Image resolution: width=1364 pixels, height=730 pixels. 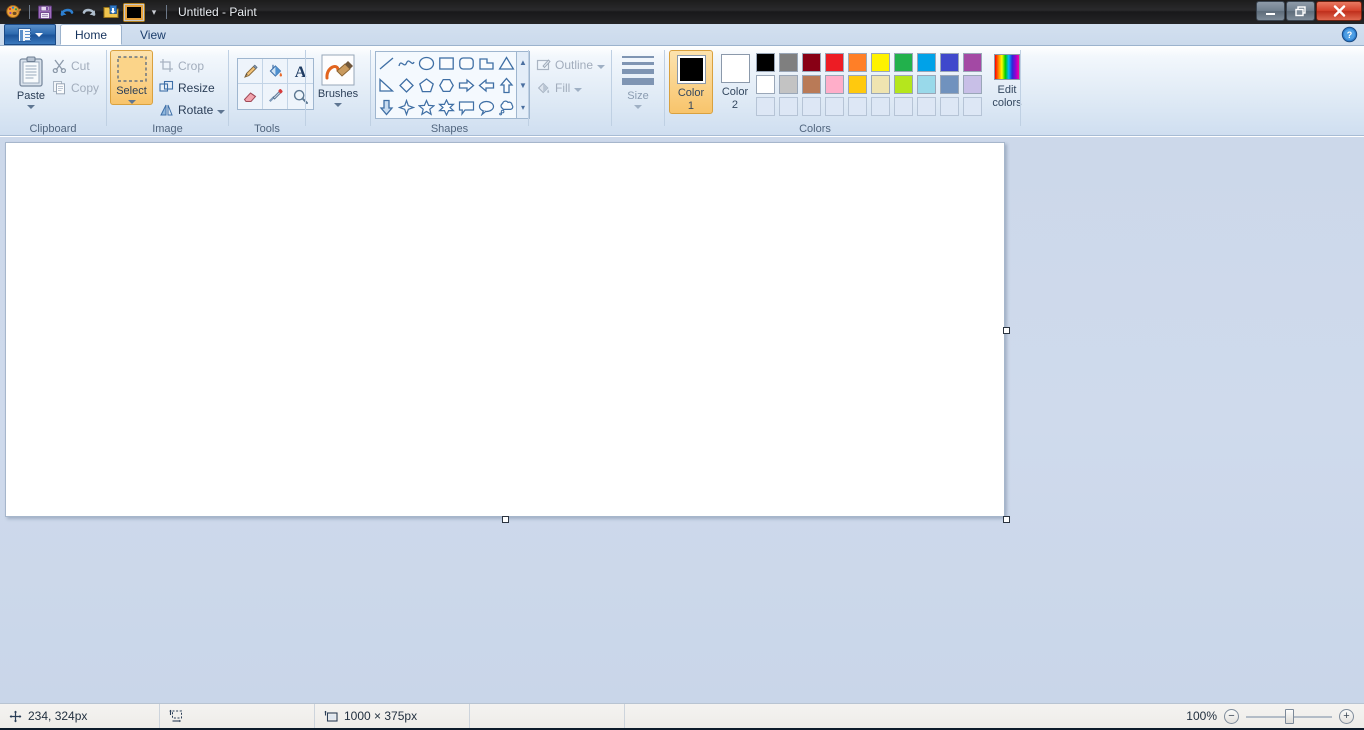 What do you see at coordinates (221, 112) in the screenshot?
I see `rotate-dropdown-icon` at bounding box center [221, 112].